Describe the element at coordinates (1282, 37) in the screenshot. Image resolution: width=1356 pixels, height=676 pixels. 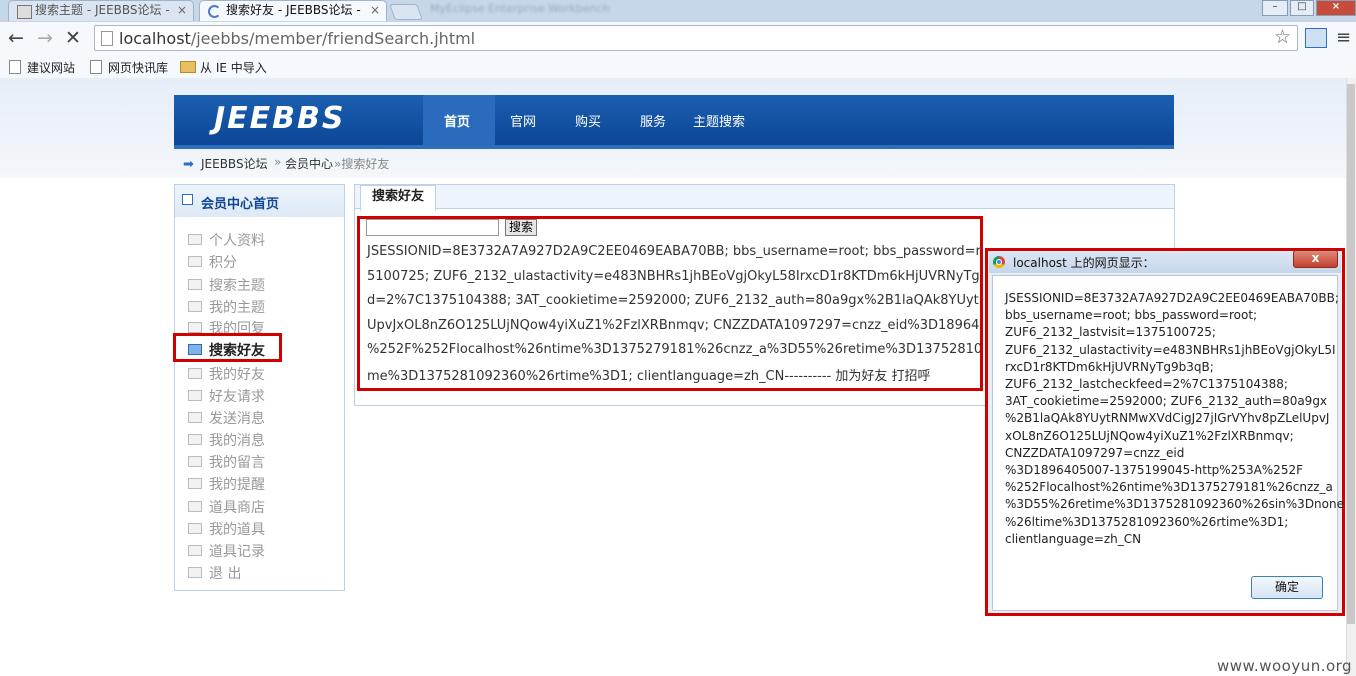
I see `bookmark-star-icon: ☆` at that location.